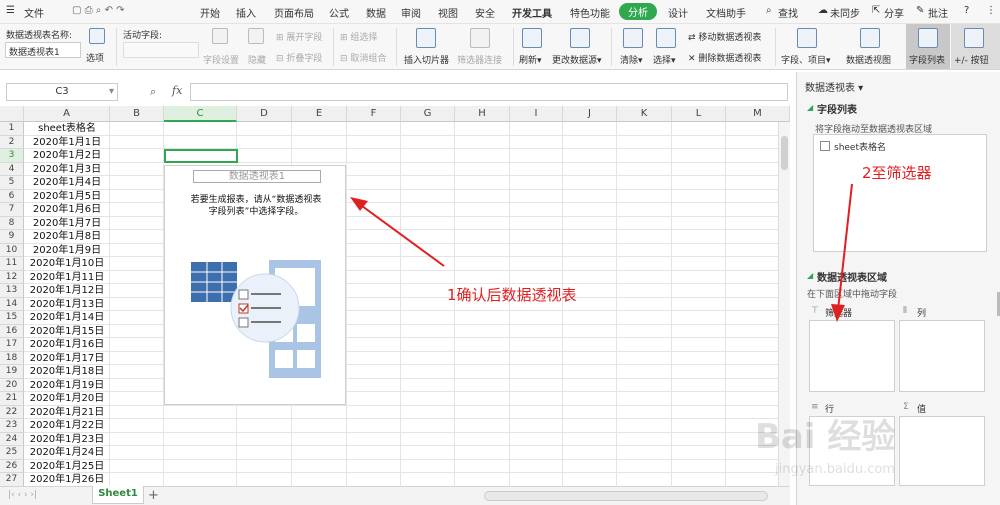  What do you see at coordinates (834, 469) in the screenshot?
I see `watermark-url: jingyan.baidu.com` at bounding box center [834, 469].